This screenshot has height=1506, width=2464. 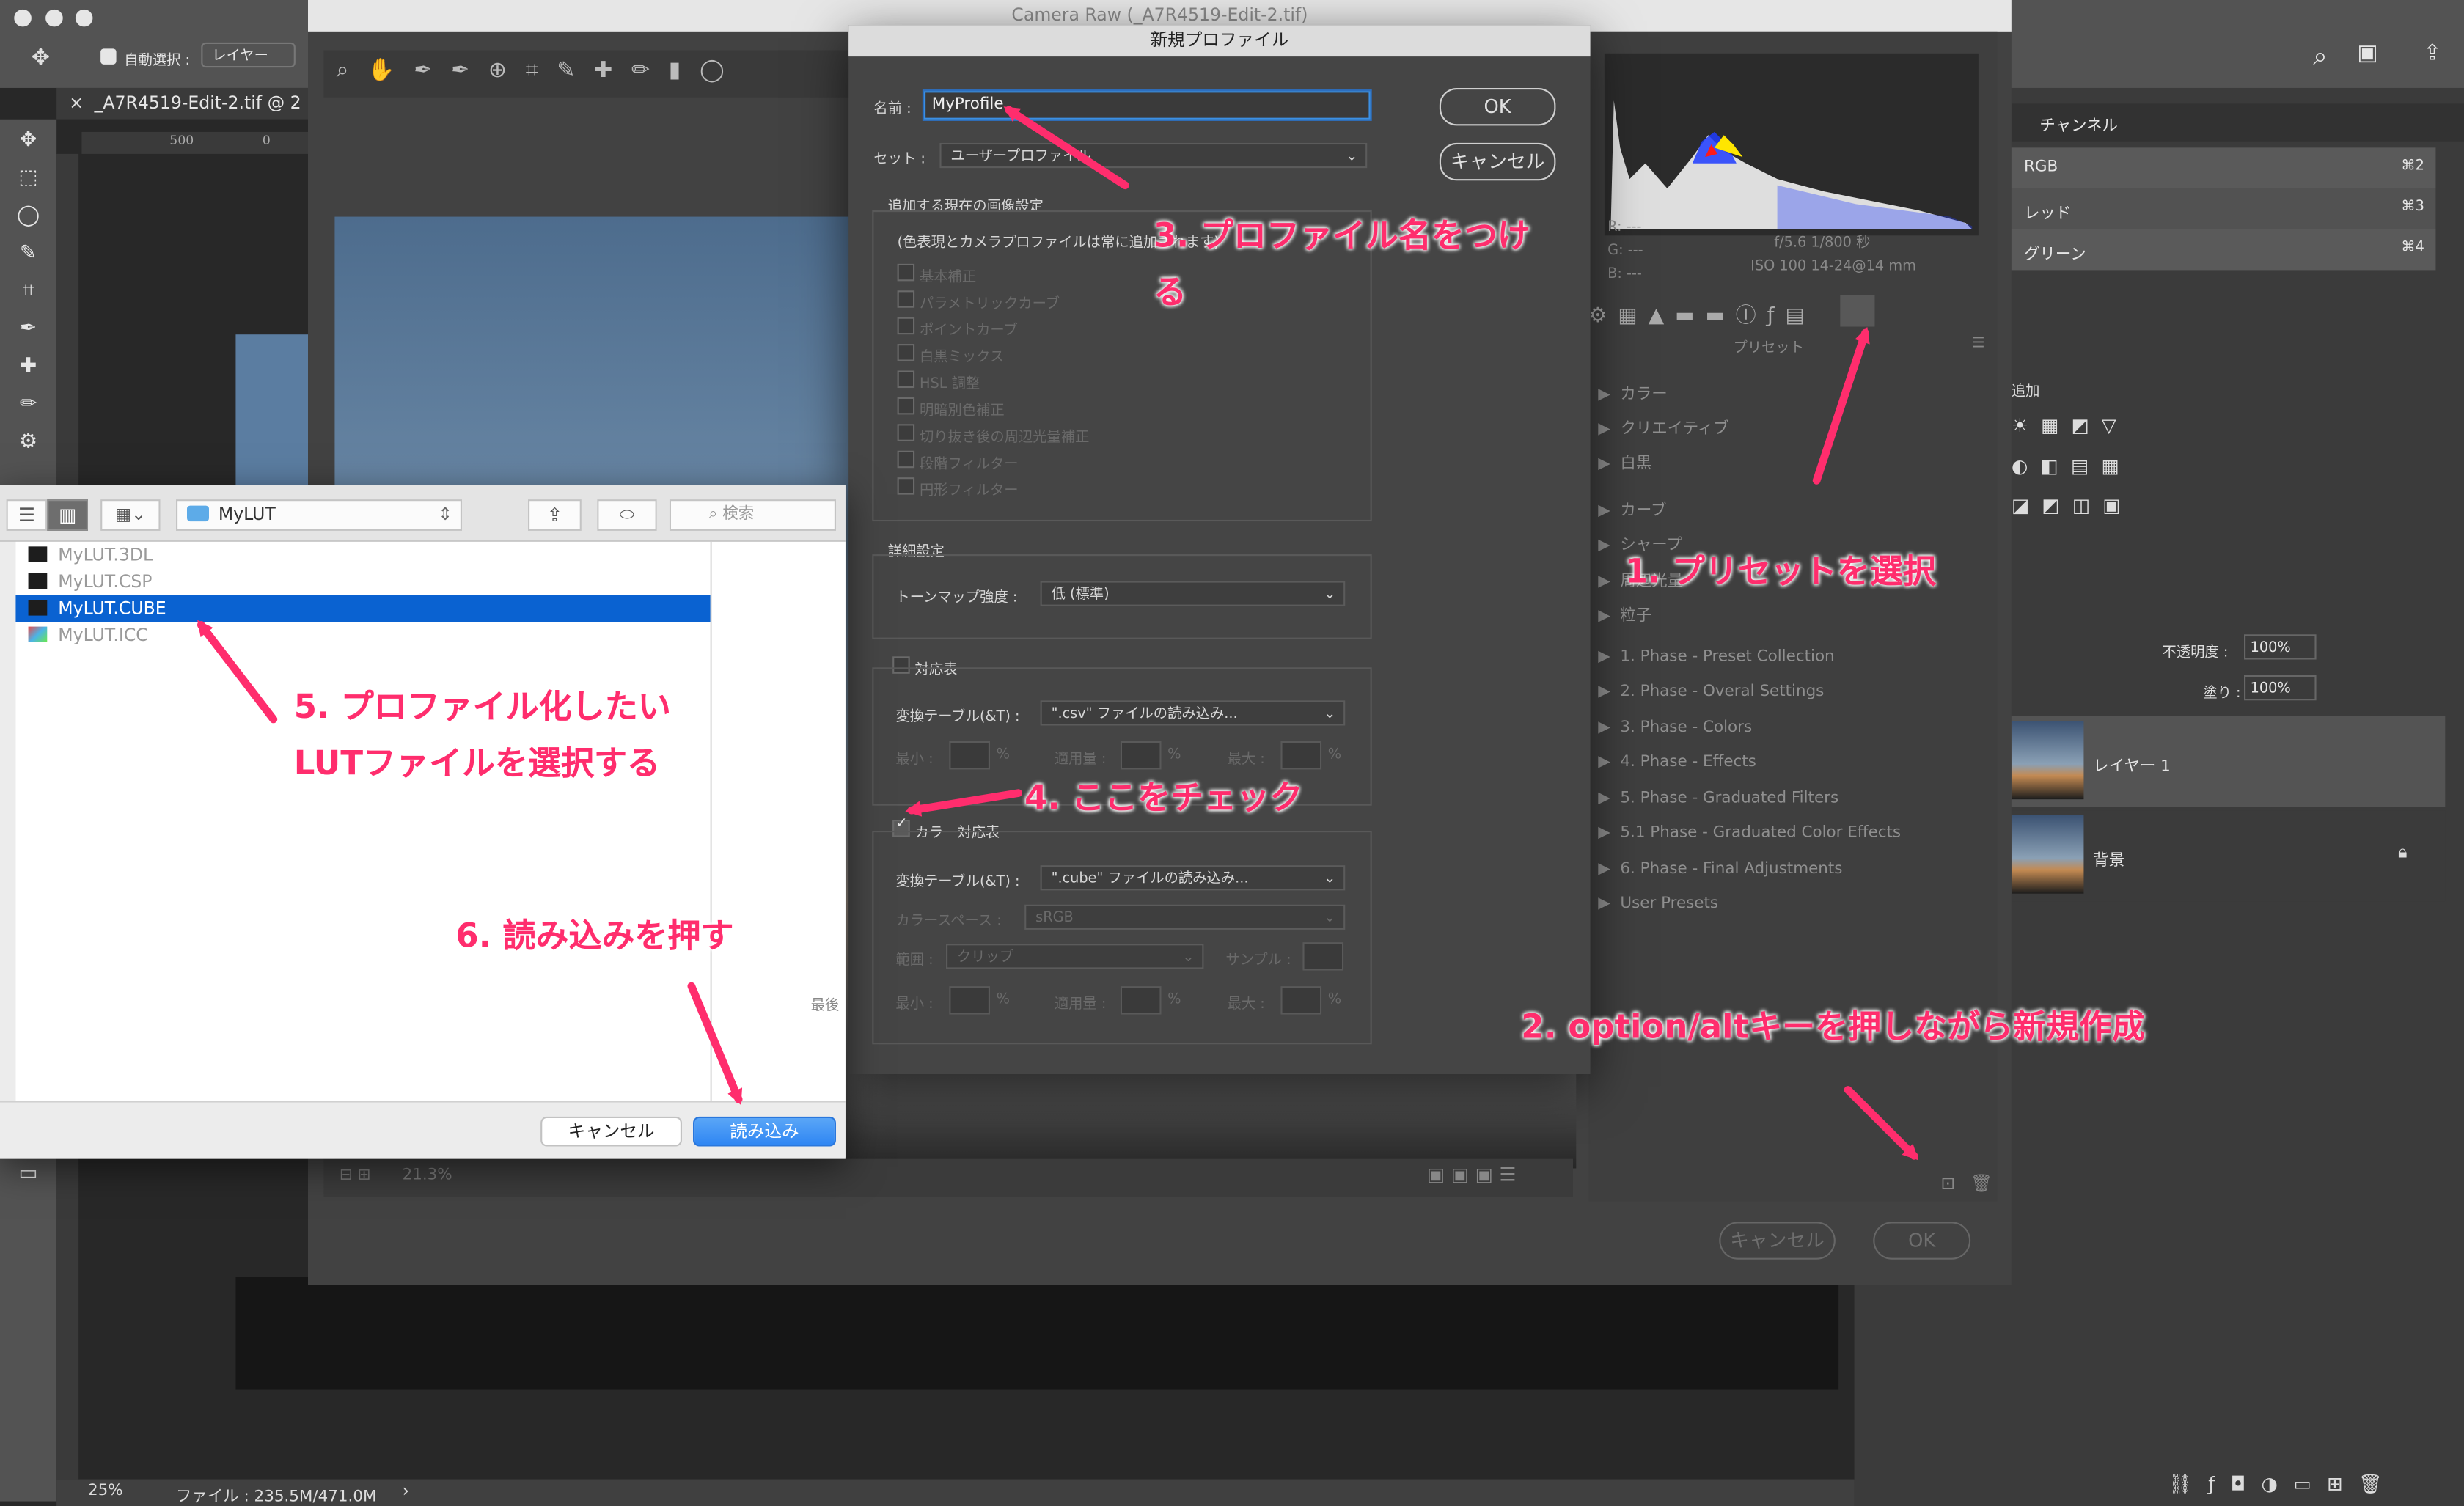 What do you see at coordinates (715, 1044) in the screenshot?
I see `arrow-step6` at bounding box center [715, 1044].